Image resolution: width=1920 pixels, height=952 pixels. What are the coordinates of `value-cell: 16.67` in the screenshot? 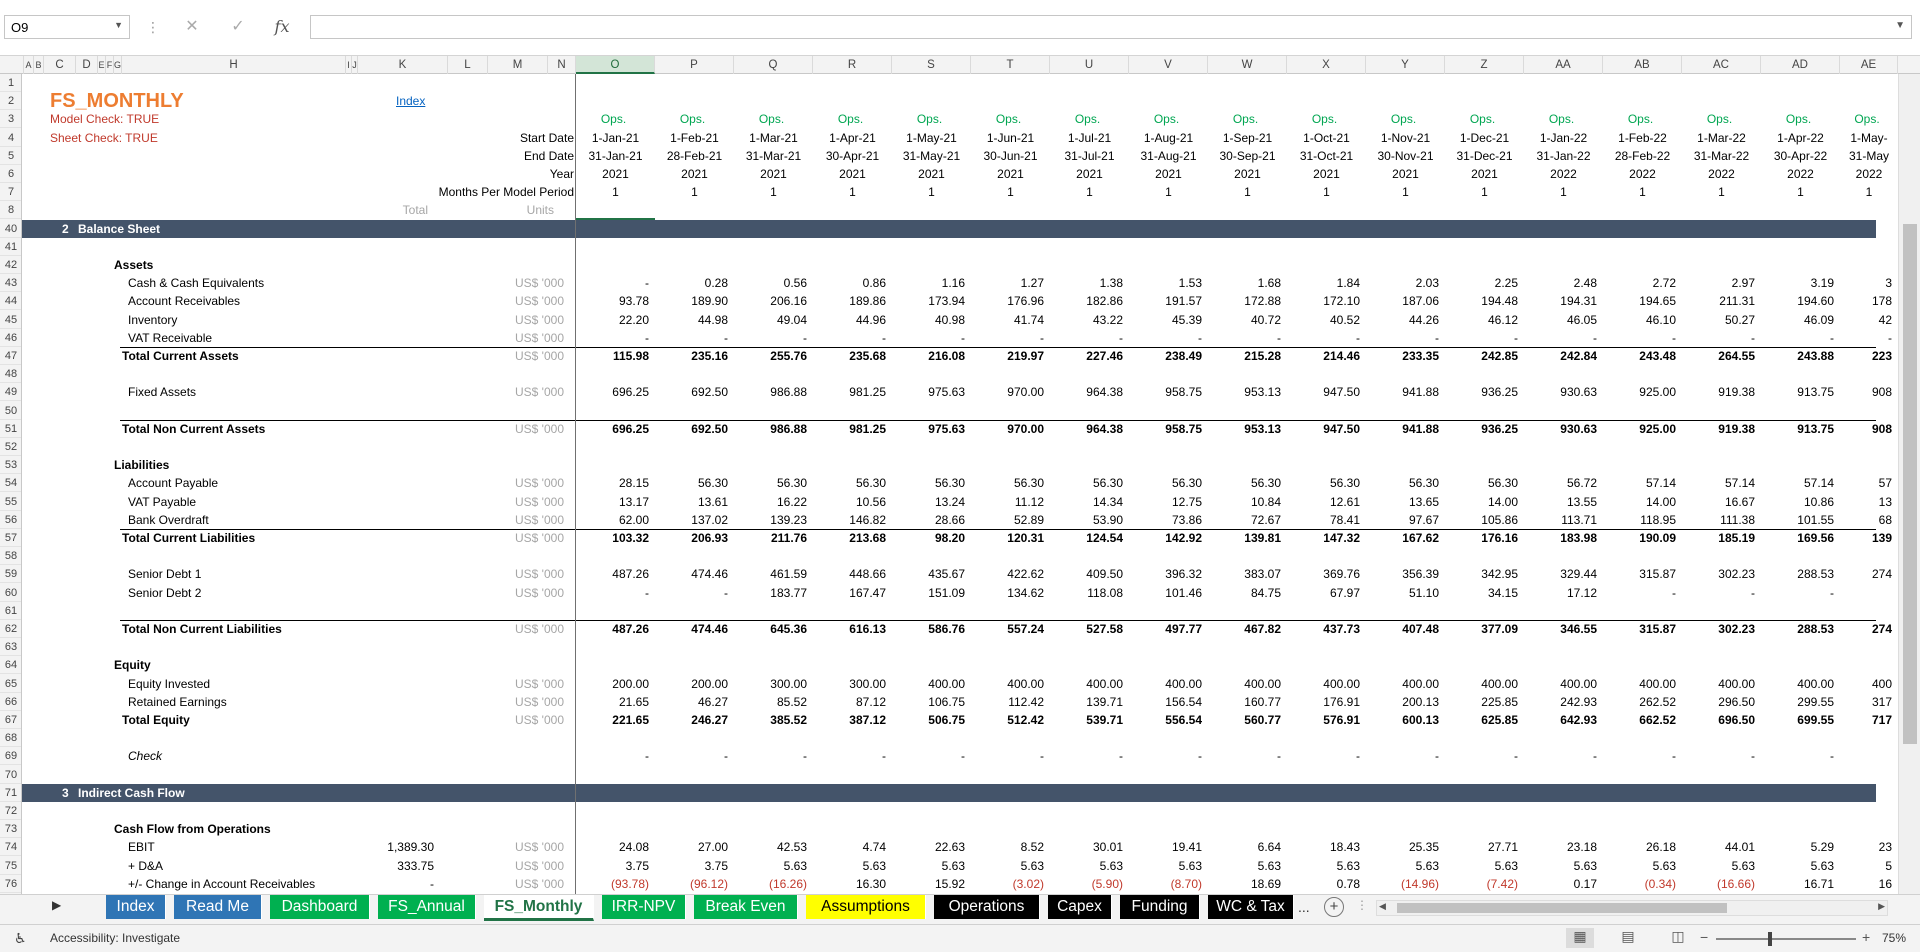 It's located at (1718, 502).